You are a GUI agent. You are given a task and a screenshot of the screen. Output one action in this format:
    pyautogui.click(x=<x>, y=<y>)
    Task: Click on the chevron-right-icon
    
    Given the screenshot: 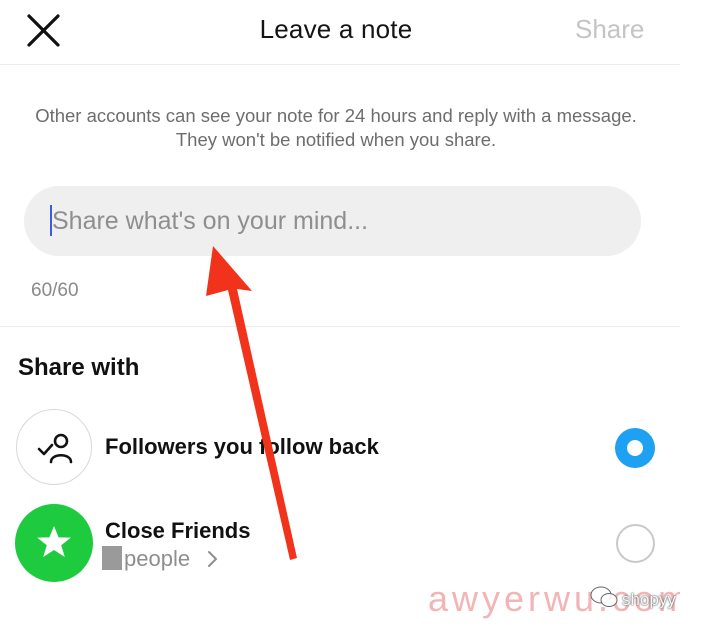 What is the action you would take?
    pyautogui.click(x=212, y=559)
    